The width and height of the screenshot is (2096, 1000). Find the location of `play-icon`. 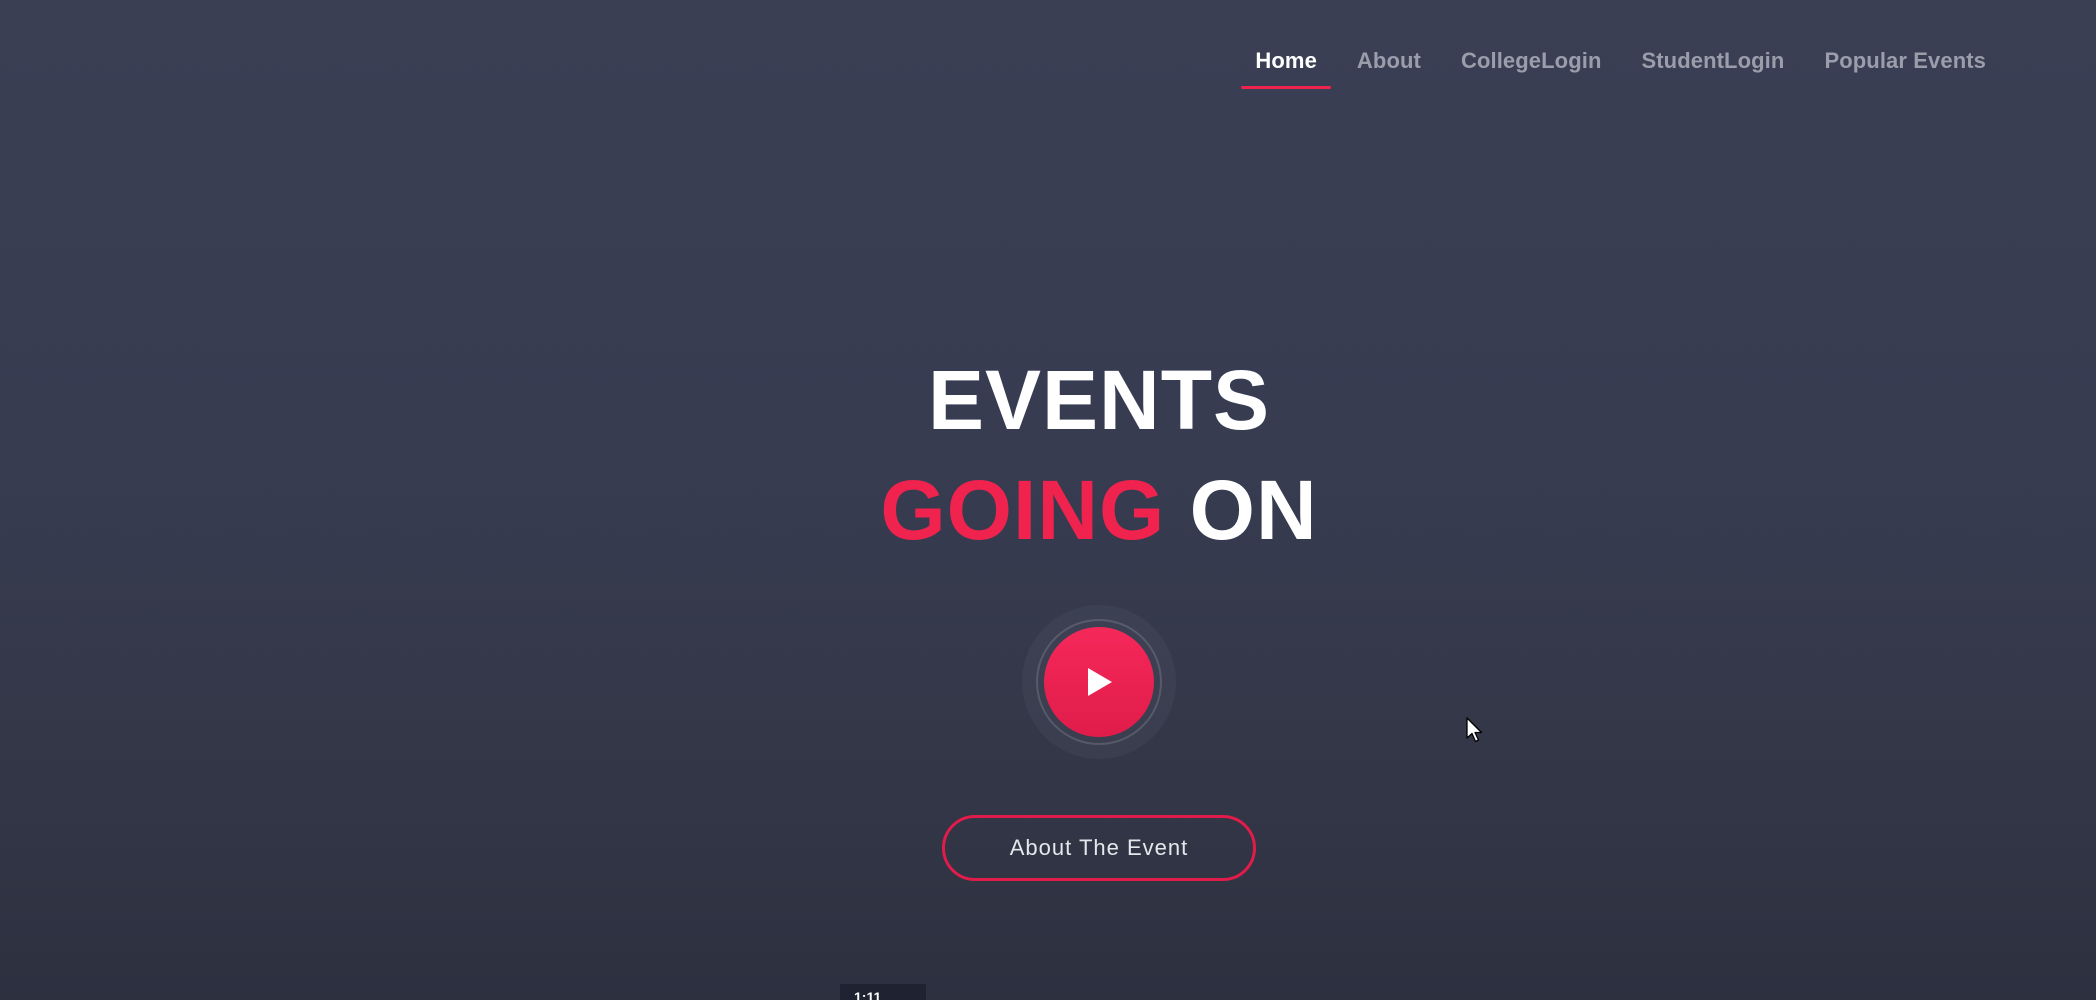

play-icon is located at coordinates (1100, 682).